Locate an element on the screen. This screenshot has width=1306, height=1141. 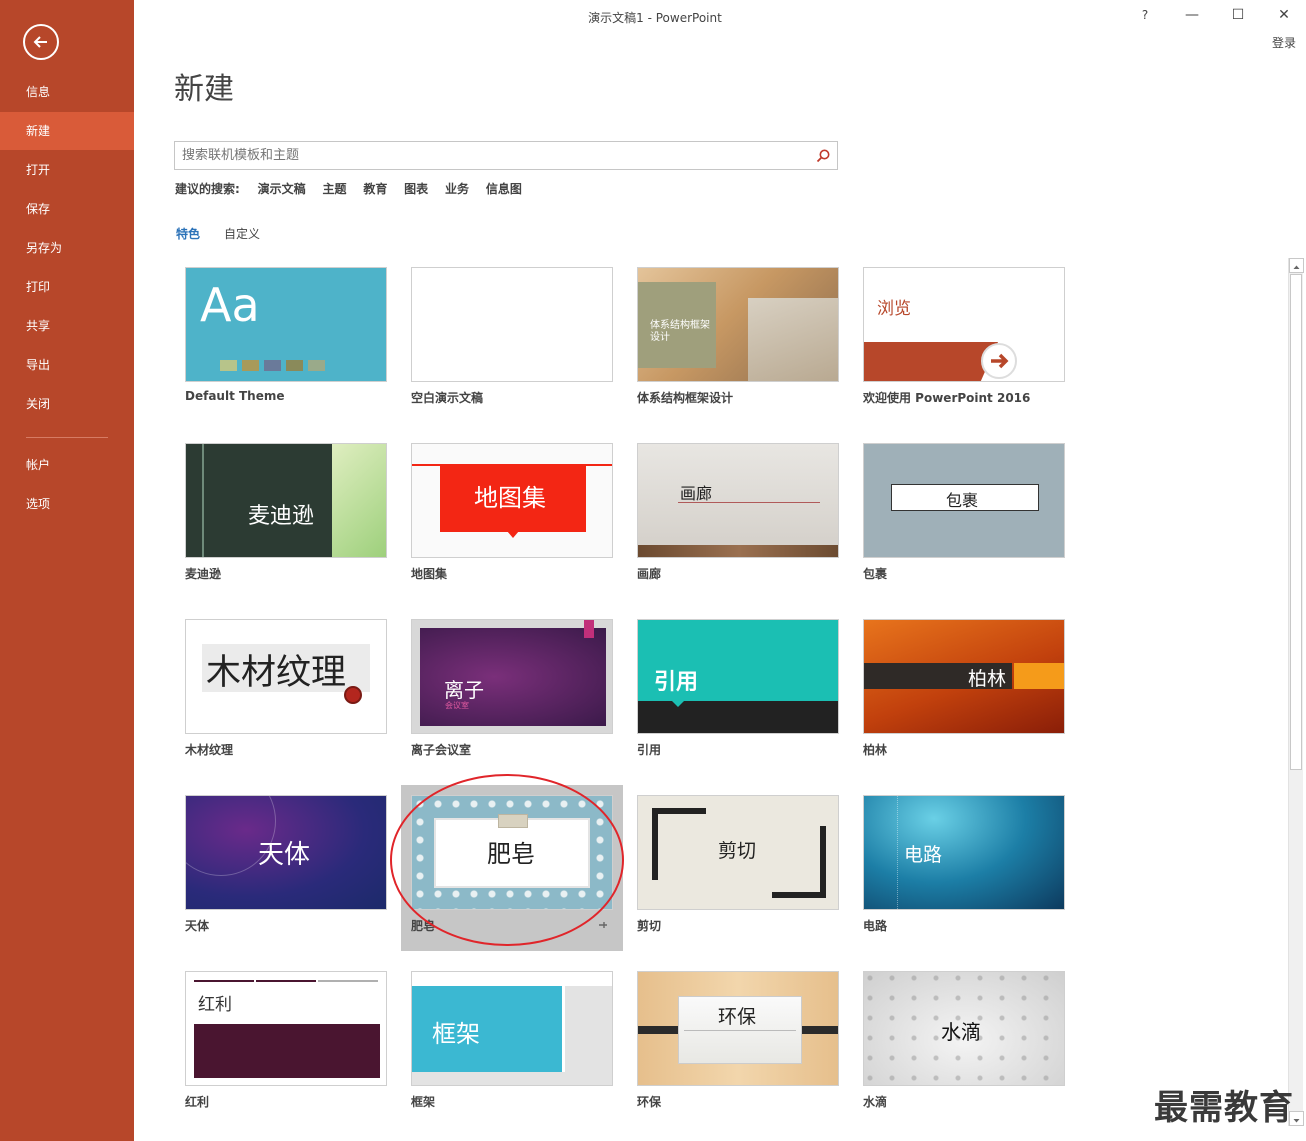
suggested-link: 教育 is located at coordinates (375, 188).